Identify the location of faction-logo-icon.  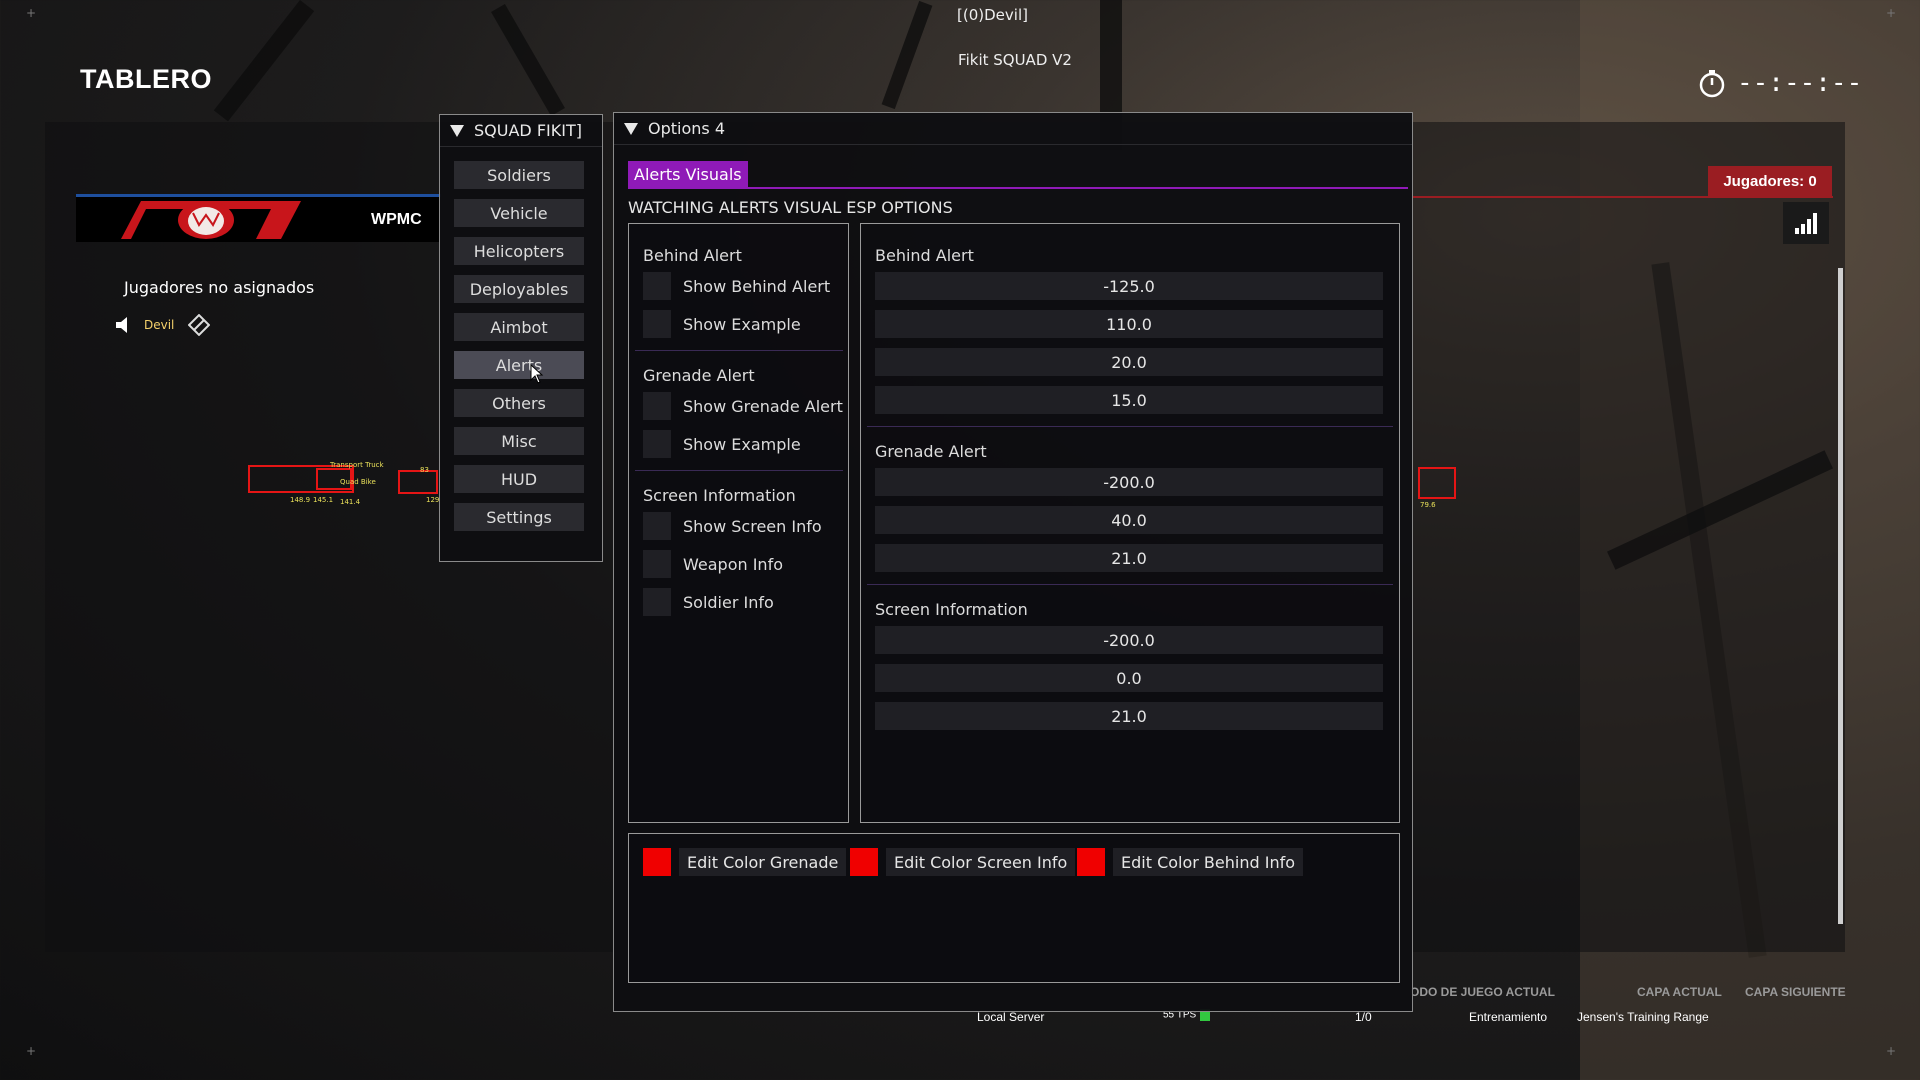
(211, 220).